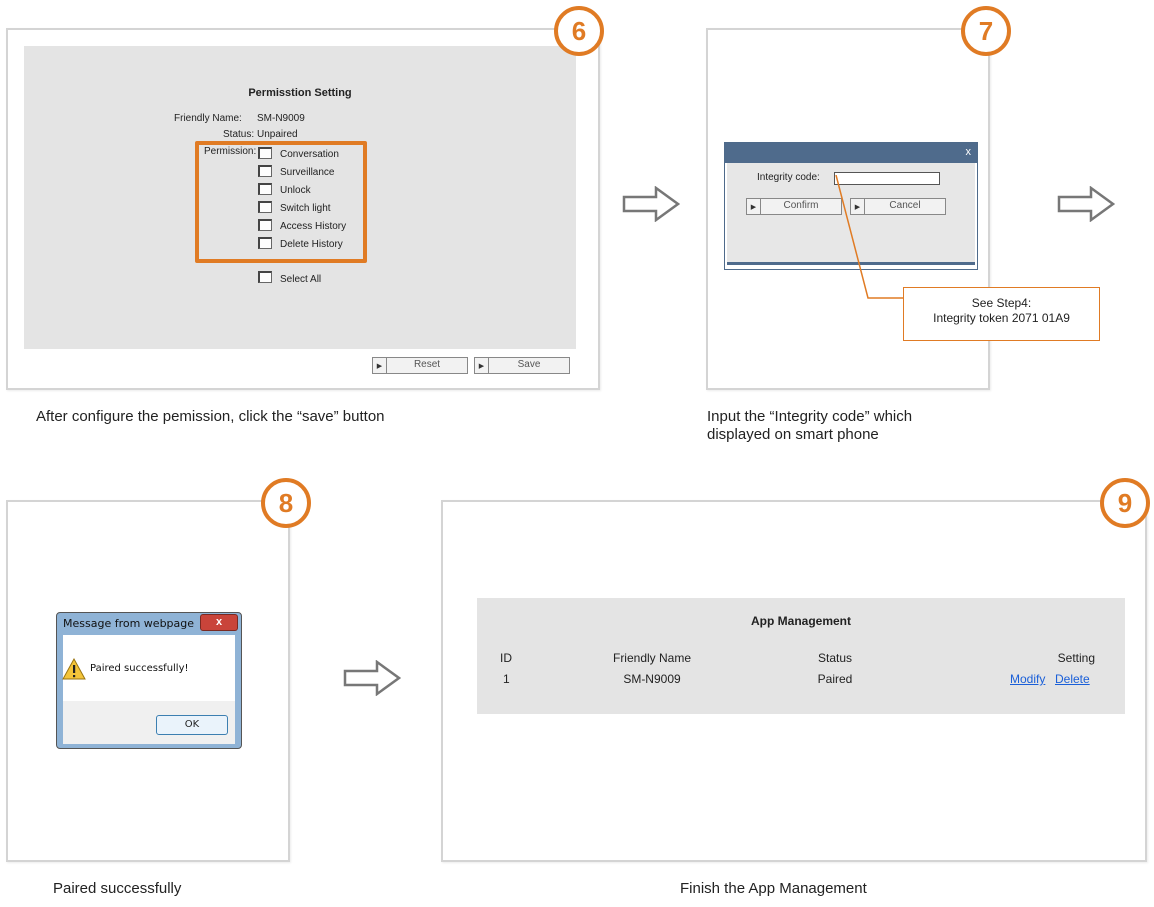 The height and width of the screenshot is (907, 1154). What do you see at coordinates (986, 31) in the screenshot?
I see `step-7-badge: 7` at bounding box center [986, 31].